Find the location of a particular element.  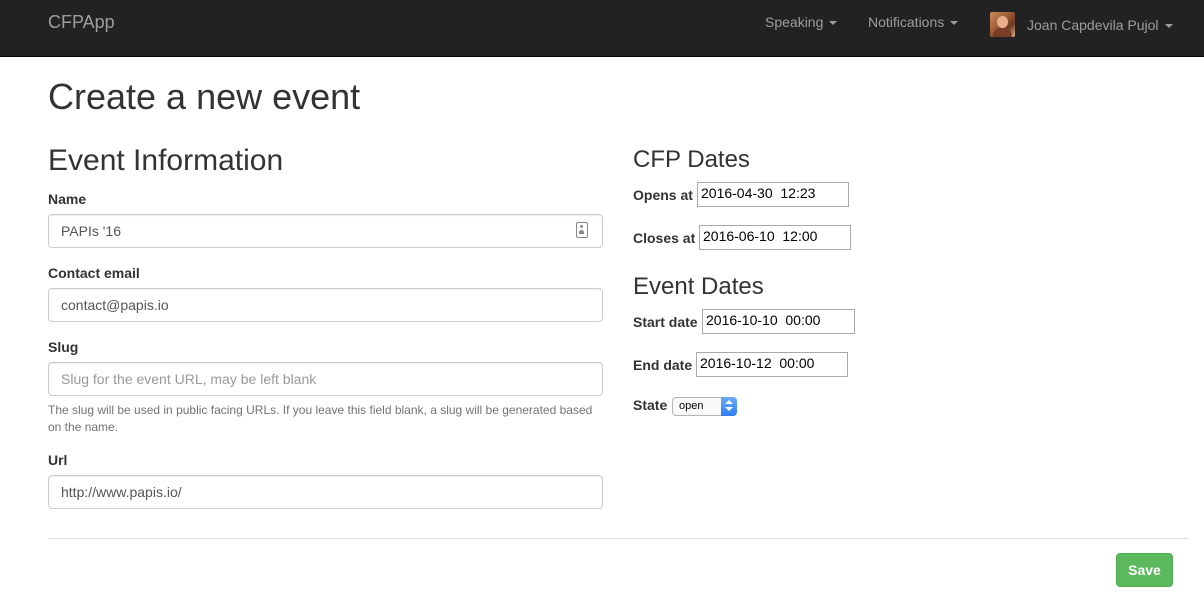

closes-at-label: Closes at is located at coordinates (664, 238).